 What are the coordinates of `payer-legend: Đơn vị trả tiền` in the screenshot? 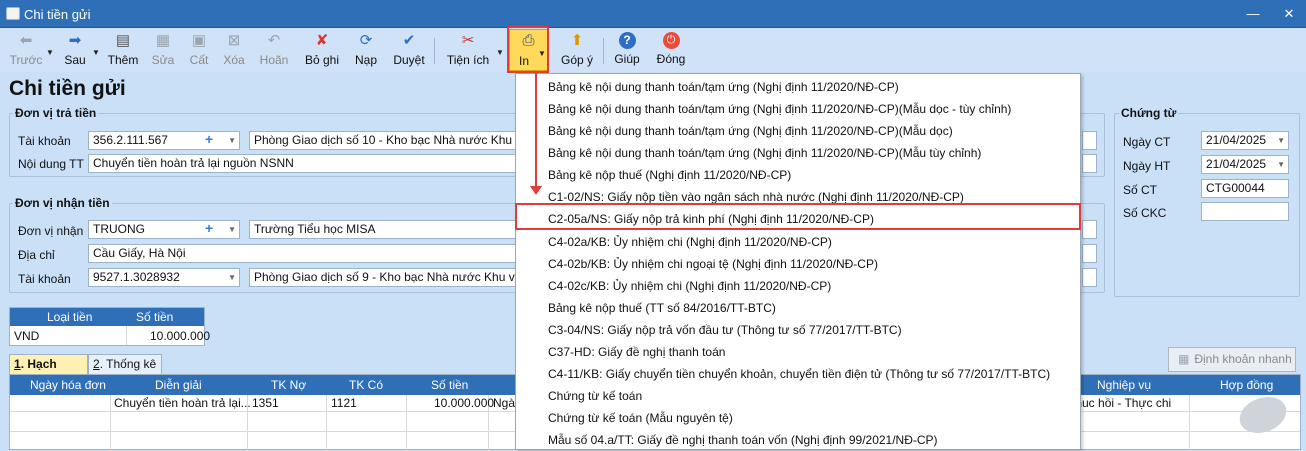 It's located at (56, 113).